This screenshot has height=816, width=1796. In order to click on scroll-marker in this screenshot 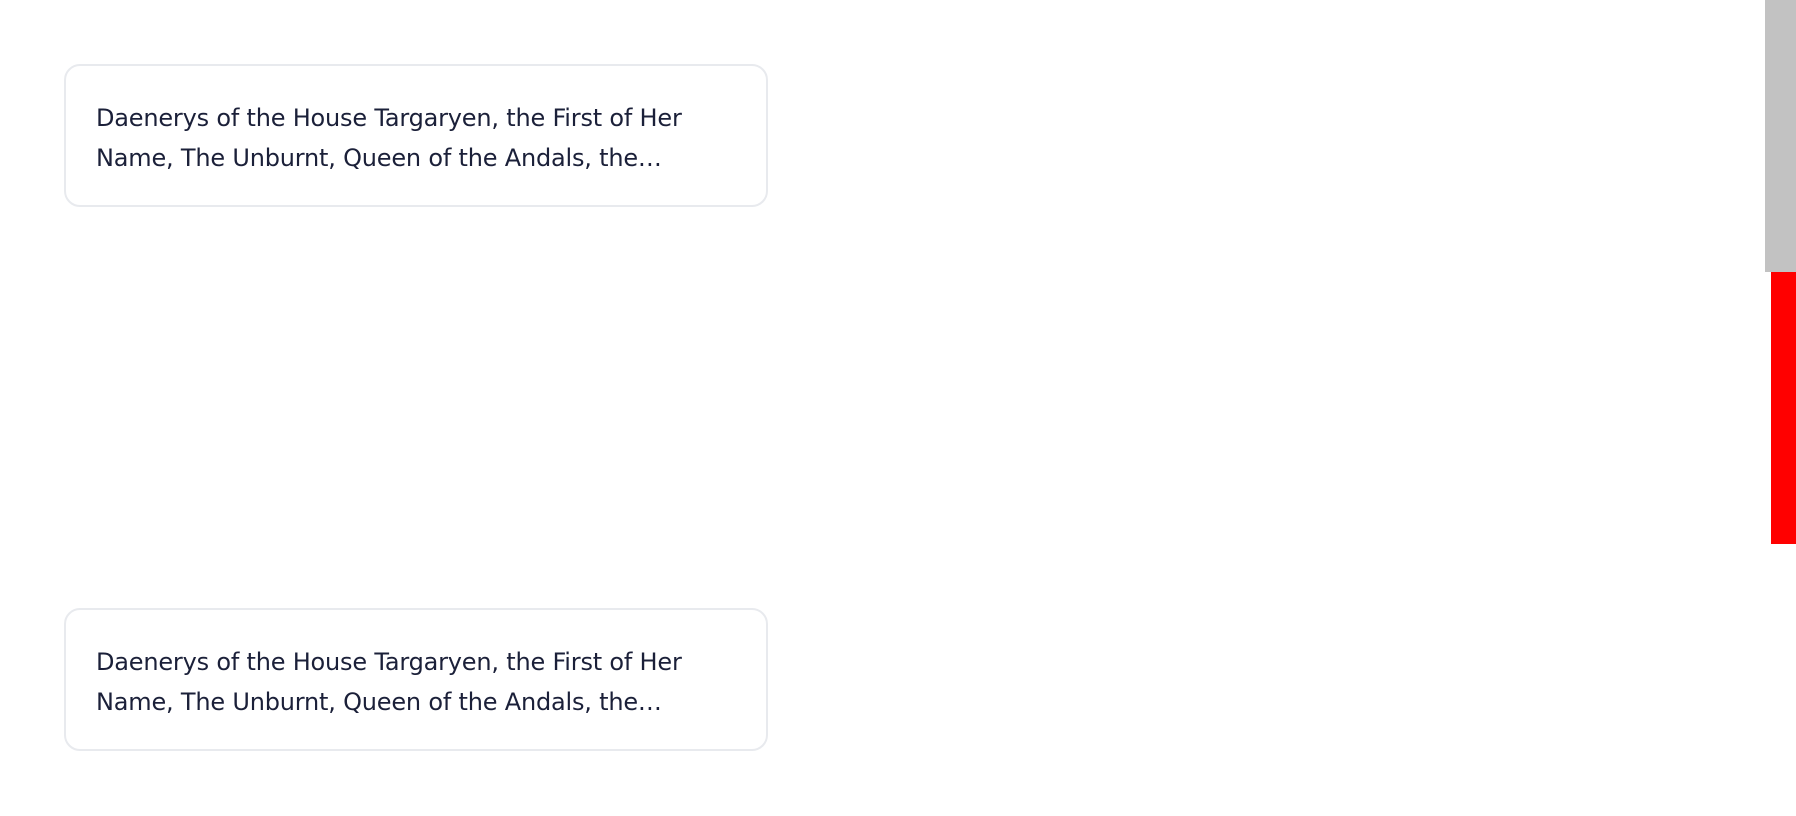, I will do `click(1783, 408)`.